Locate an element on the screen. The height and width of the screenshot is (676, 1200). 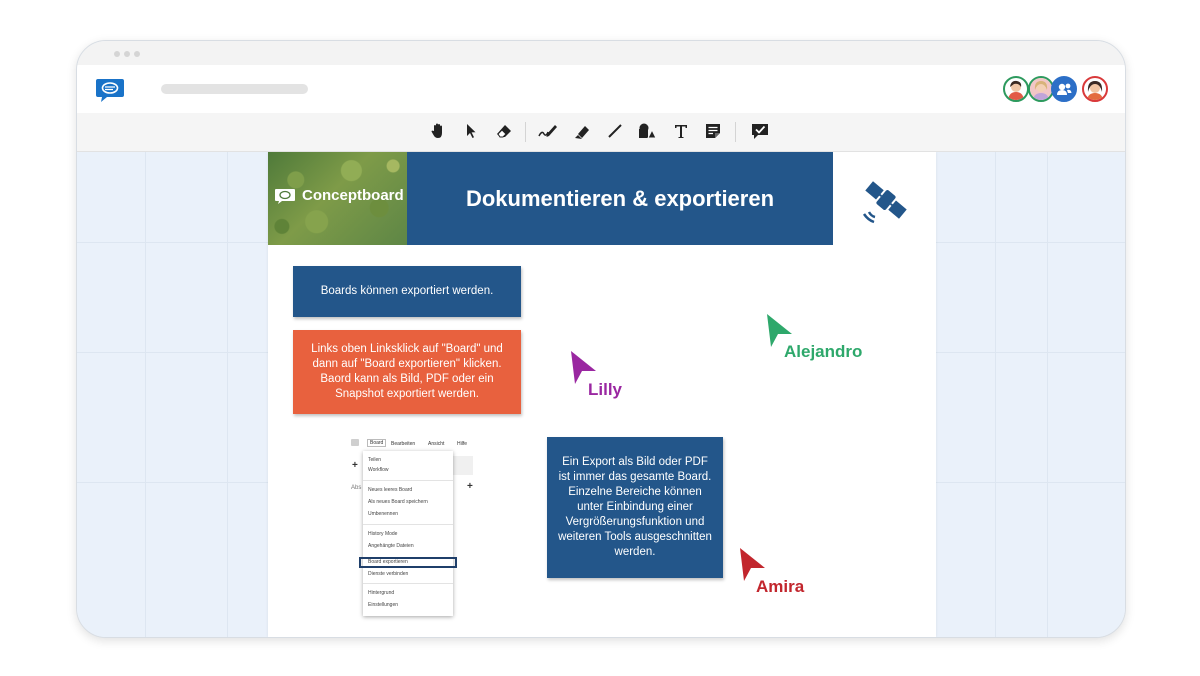
header-image: Conceptboard is located at coordinates (337, 198).